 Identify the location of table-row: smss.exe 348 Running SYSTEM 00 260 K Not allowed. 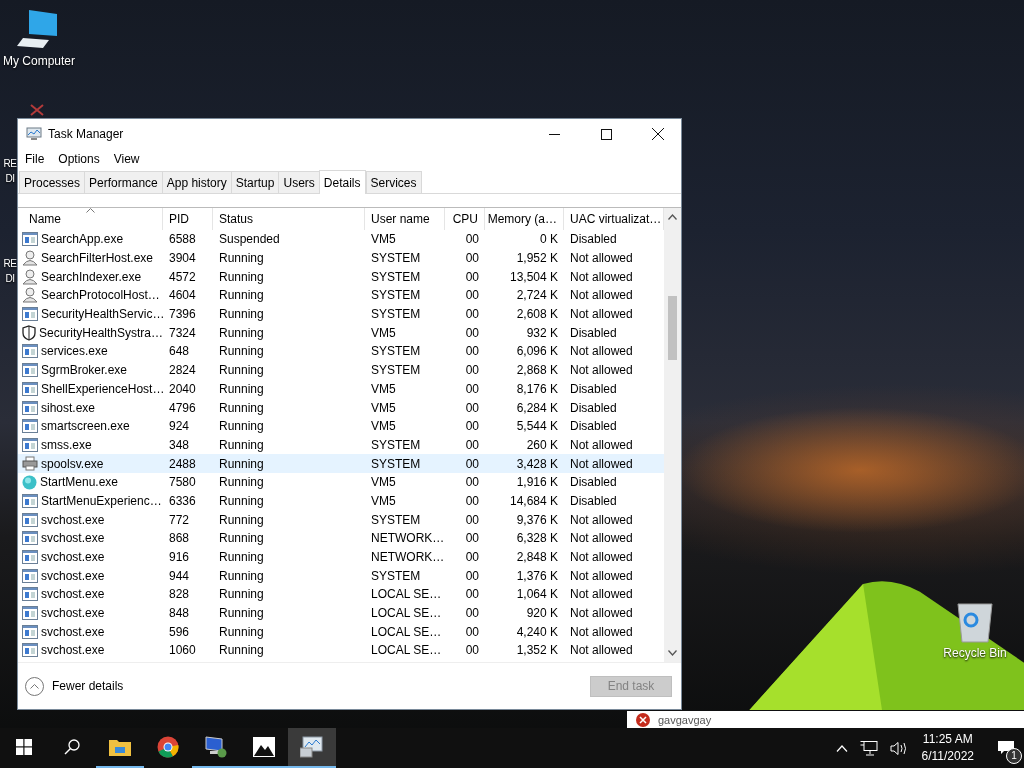
(341, 445).